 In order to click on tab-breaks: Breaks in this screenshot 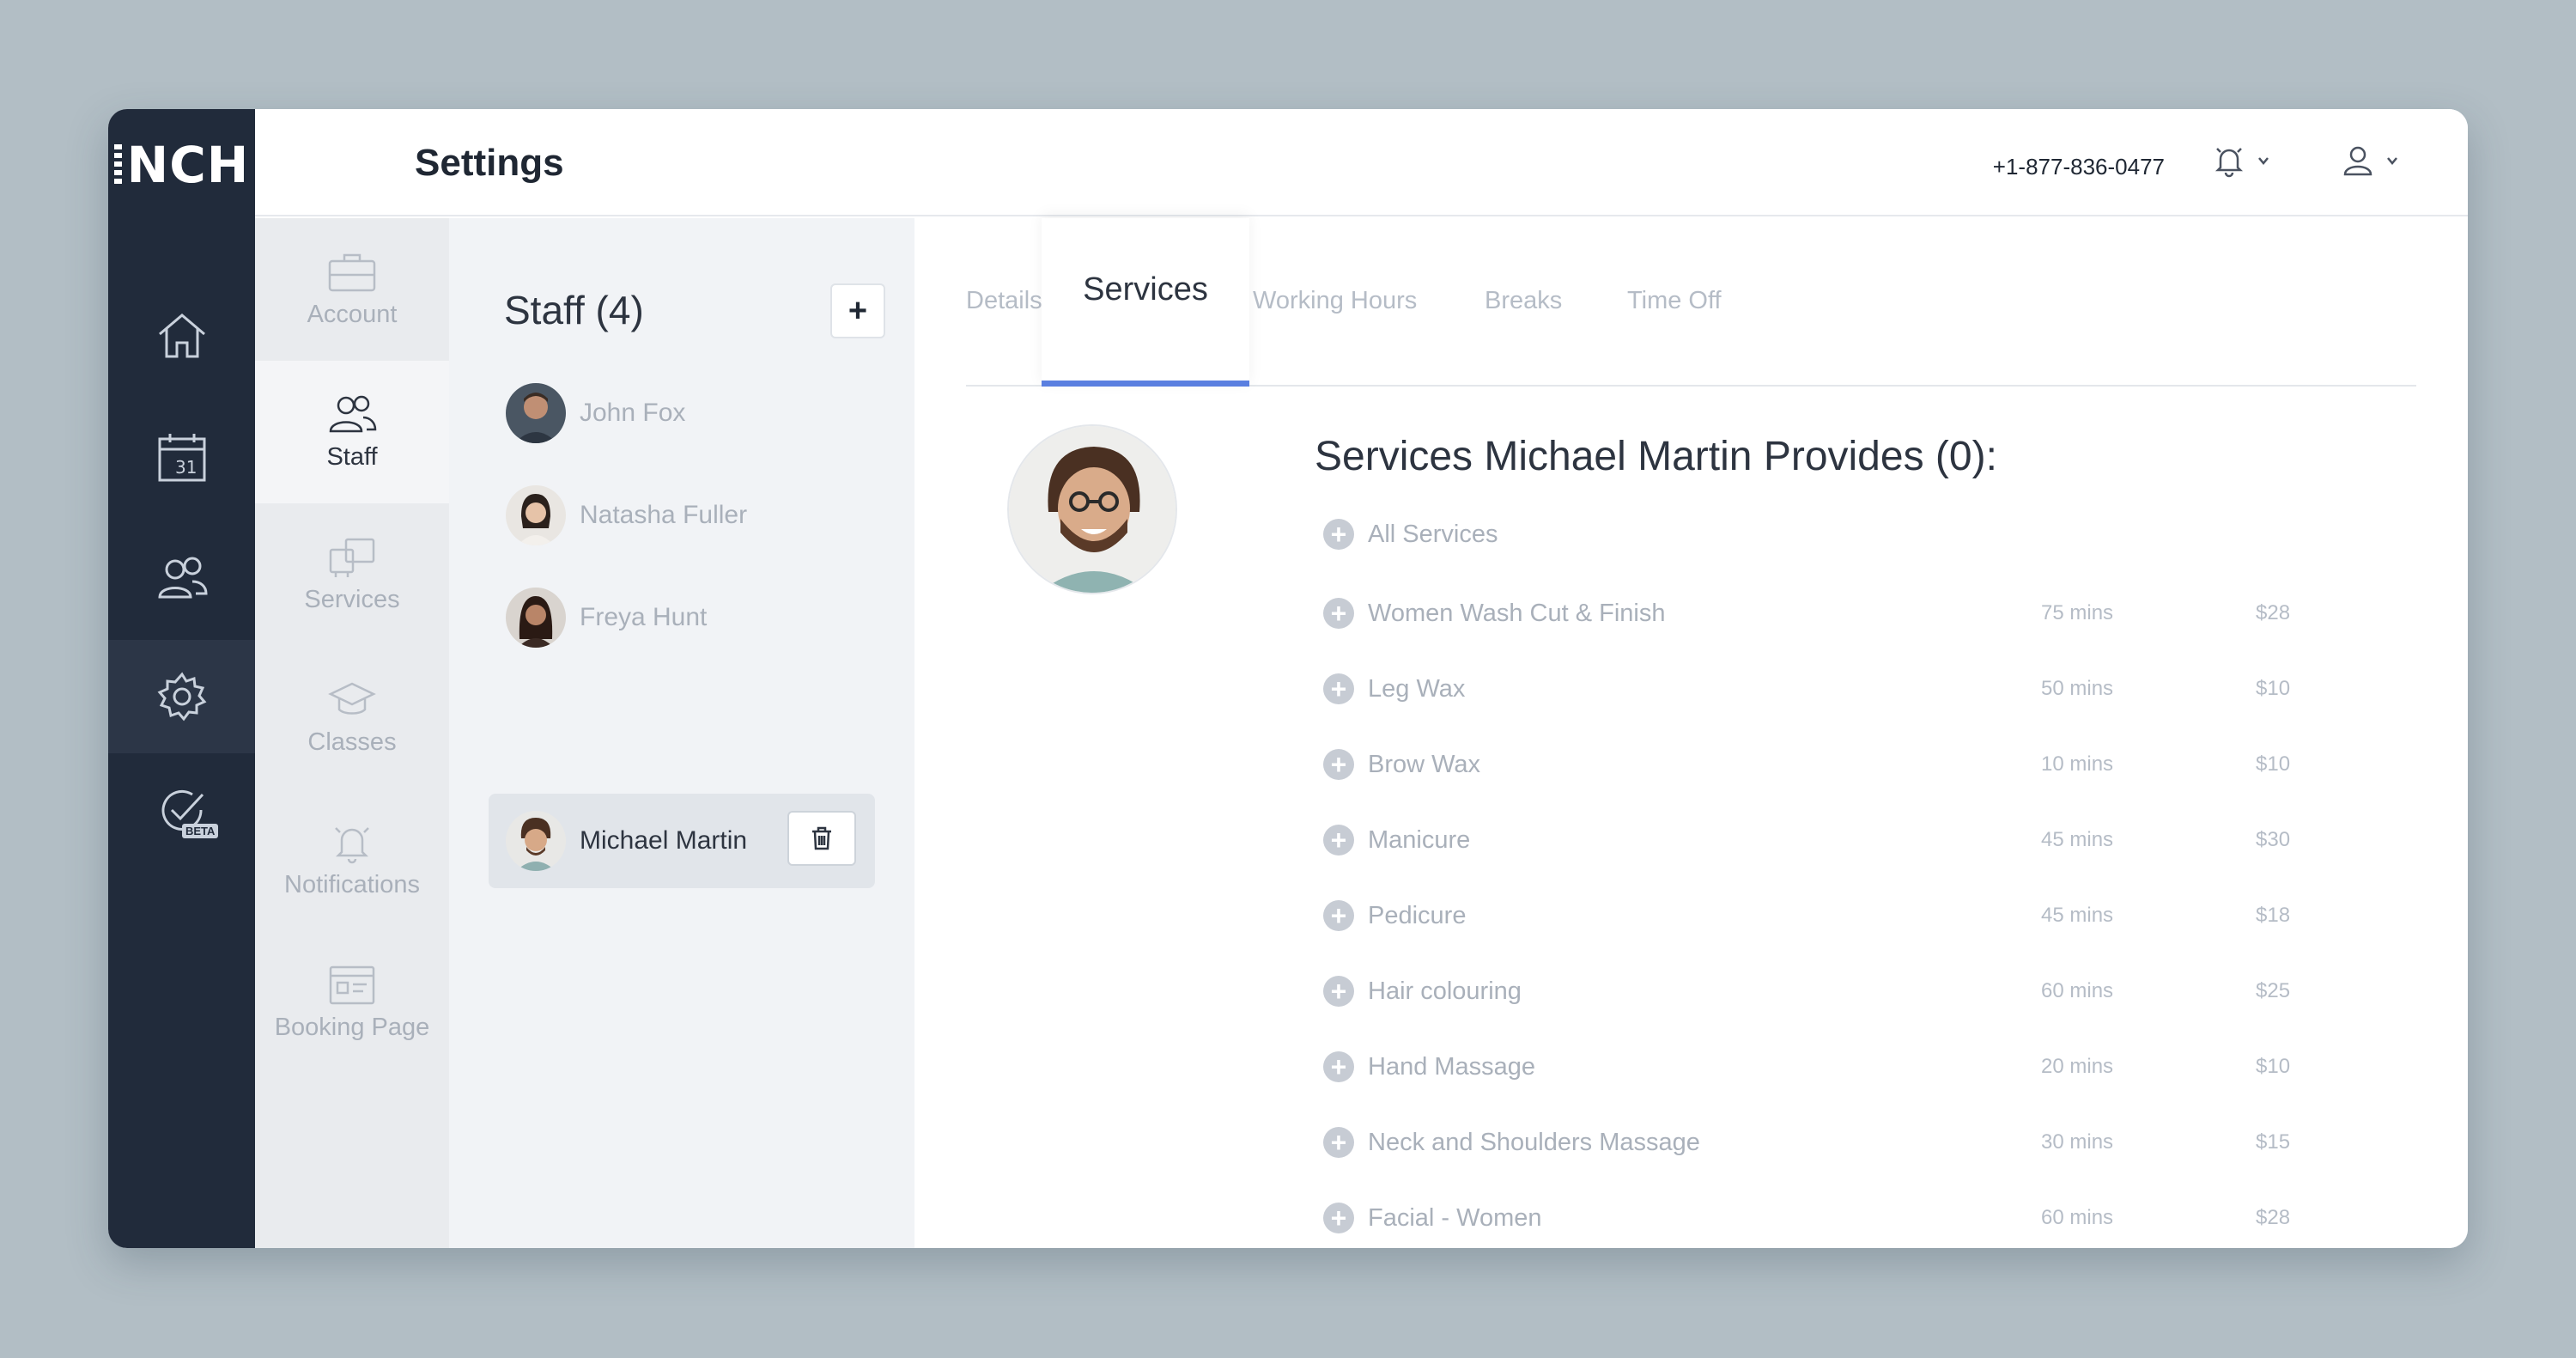, I will do `click(1524, 301)`.